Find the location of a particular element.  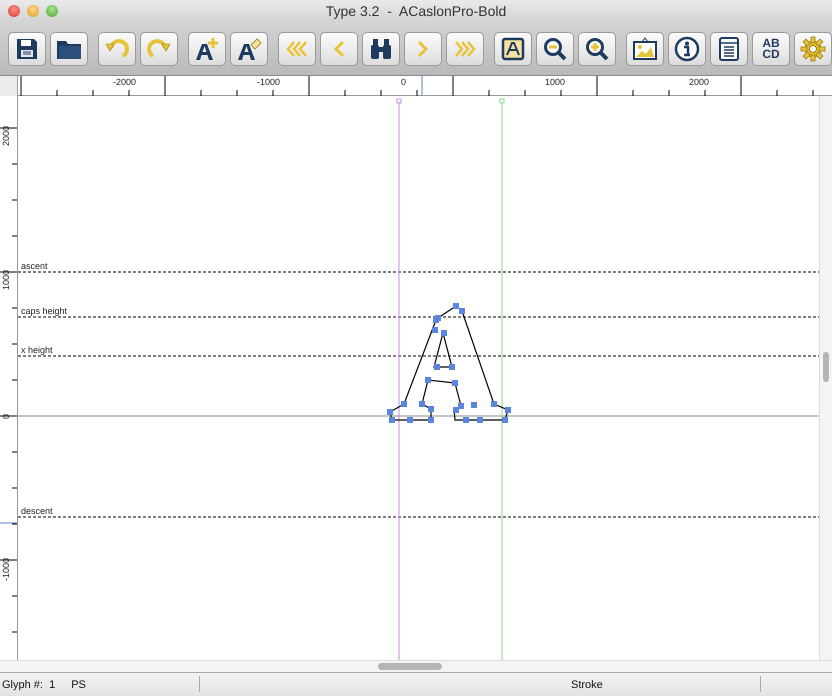

letter-frame-icon is located at coordinates (513, 48).